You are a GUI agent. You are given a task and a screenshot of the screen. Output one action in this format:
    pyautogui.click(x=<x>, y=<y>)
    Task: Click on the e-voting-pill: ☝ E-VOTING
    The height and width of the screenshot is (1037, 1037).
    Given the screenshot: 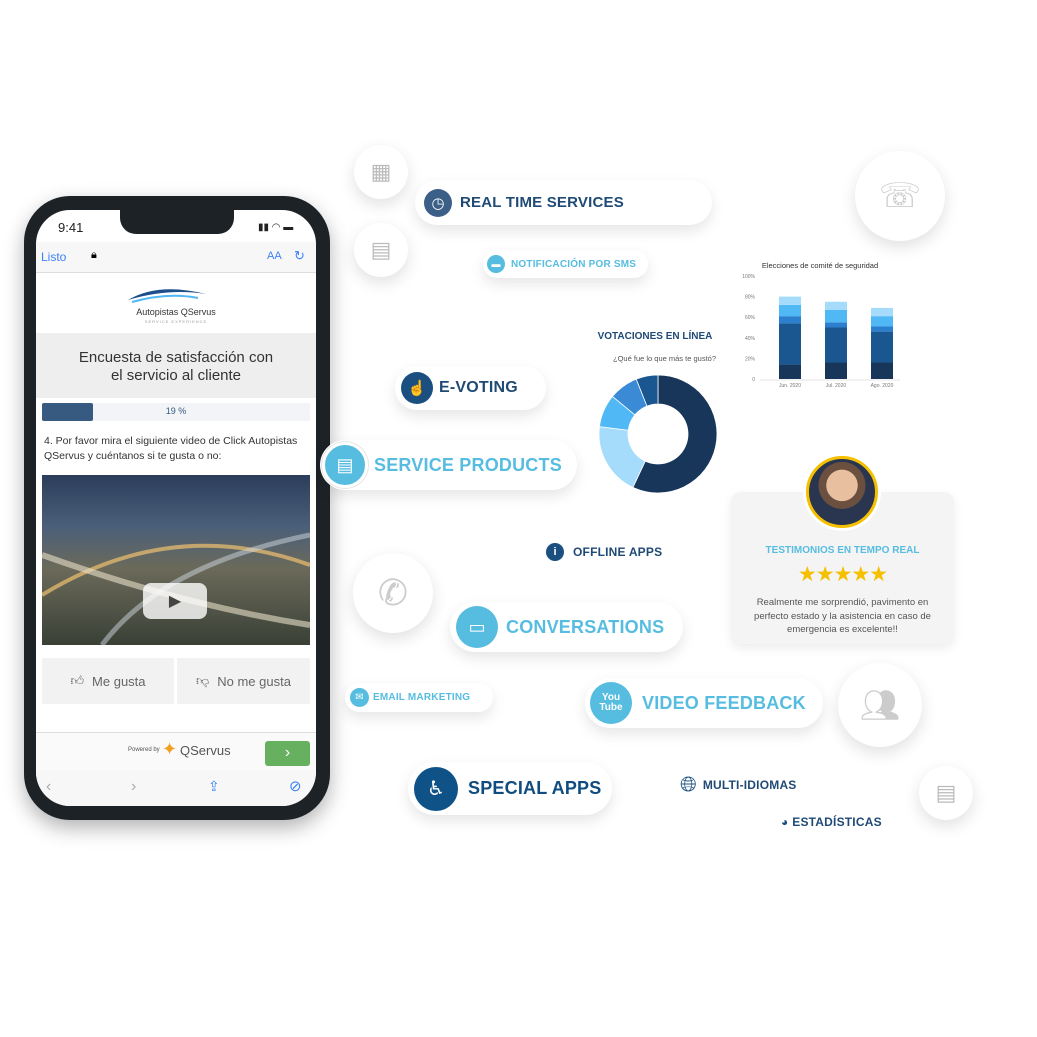 What is the action you would take?
    pyautogui.click(x=470, y=388)
    